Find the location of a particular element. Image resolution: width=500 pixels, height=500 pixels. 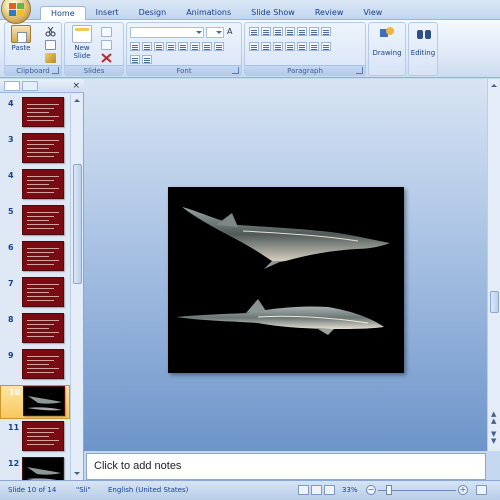

drawing-button is located at coordinates (387, 34).